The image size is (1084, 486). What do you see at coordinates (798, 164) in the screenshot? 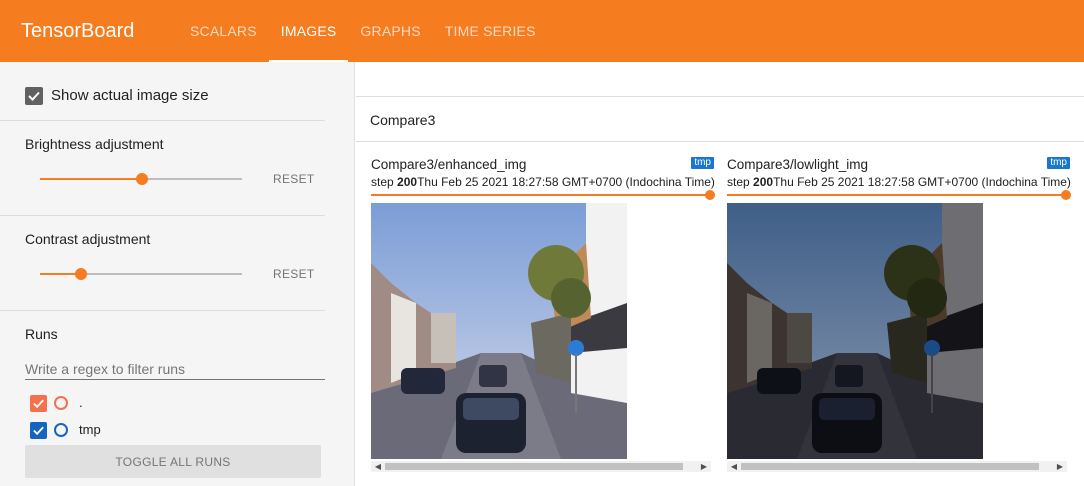
I see `image-card-title: Compare3/lowlight_img` at bounding box center [798, 164].